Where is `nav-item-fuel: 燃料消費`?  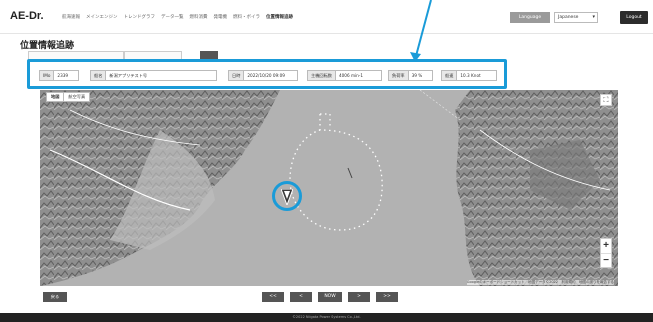 nav-item-fuel: 燃料消費 is located at coordinates (199, 17).